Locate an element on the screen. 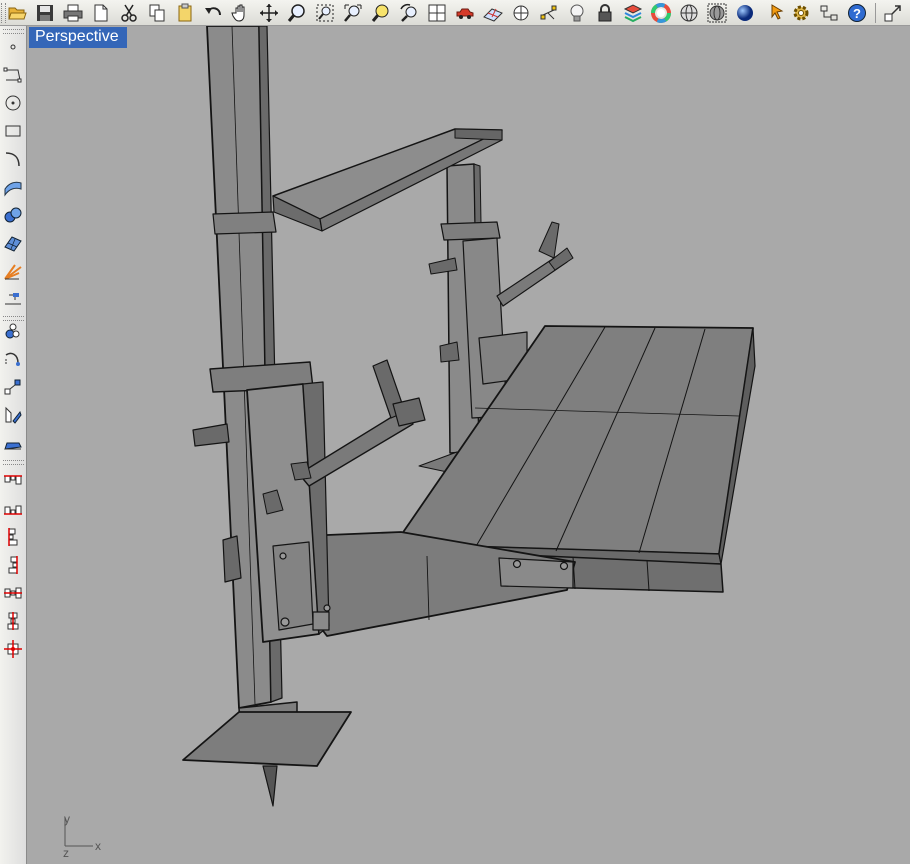  point-tool is located at coordinates (13, 47).